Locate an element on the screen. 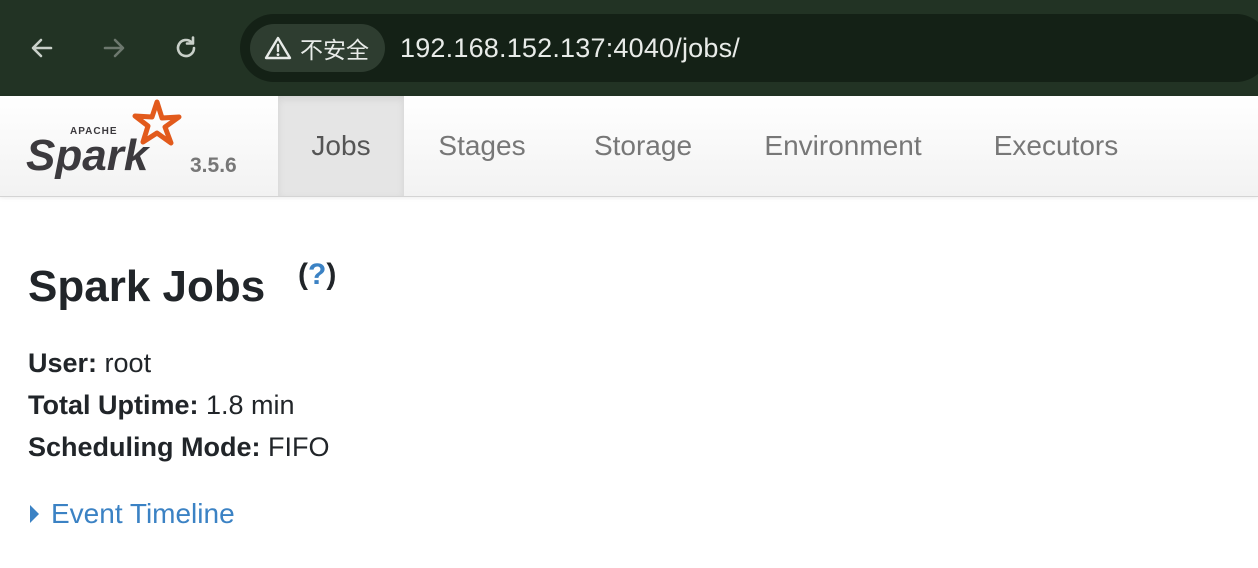 The height and width of the screenshot is (568, 1258). back-button is located at coordinates (42, 48).